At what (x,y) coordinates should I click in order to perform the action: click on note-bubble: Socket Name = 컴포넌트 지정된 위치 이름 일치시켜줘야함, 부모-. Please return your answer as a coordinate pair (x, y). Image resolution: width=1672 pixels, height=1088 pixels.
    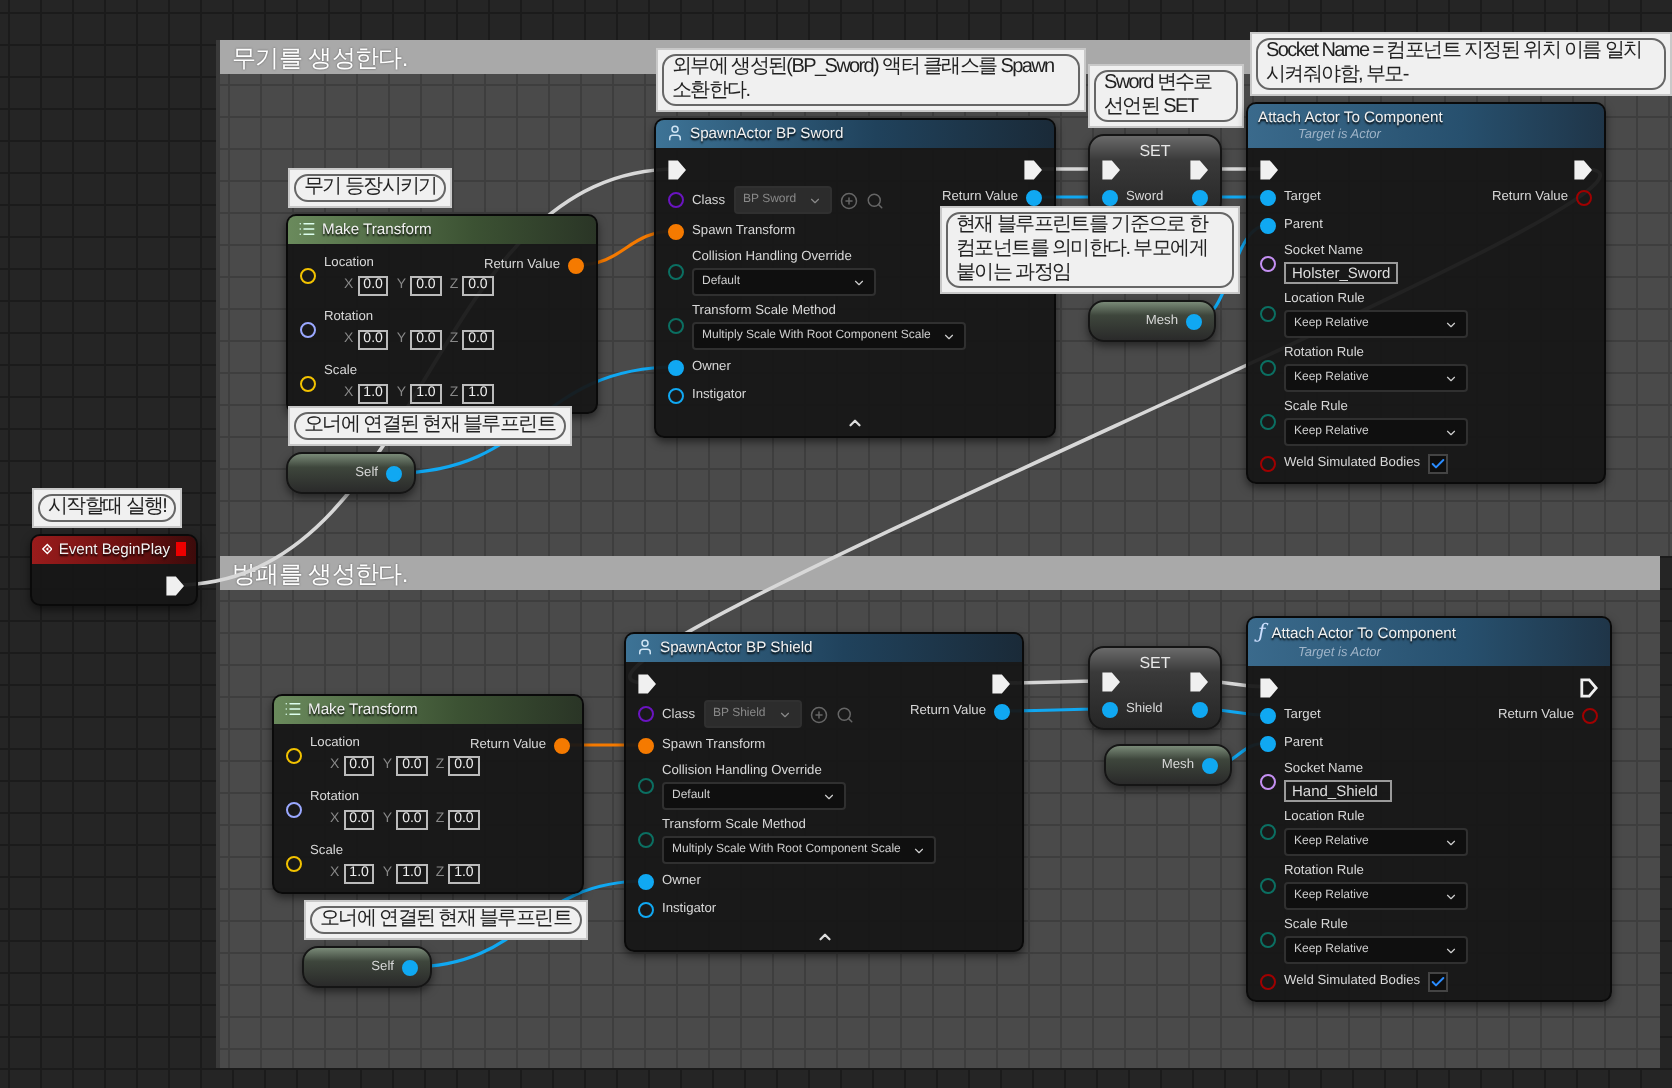
    Looking at the image, I should click on (1461, 64).